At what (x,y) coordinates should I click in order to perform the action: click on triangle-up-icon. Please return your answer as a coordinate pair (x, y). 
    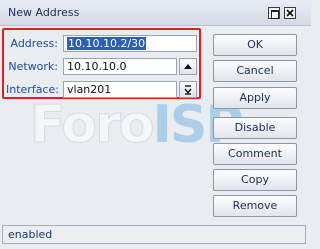
    Looking at the image, I should click on (188, 66).